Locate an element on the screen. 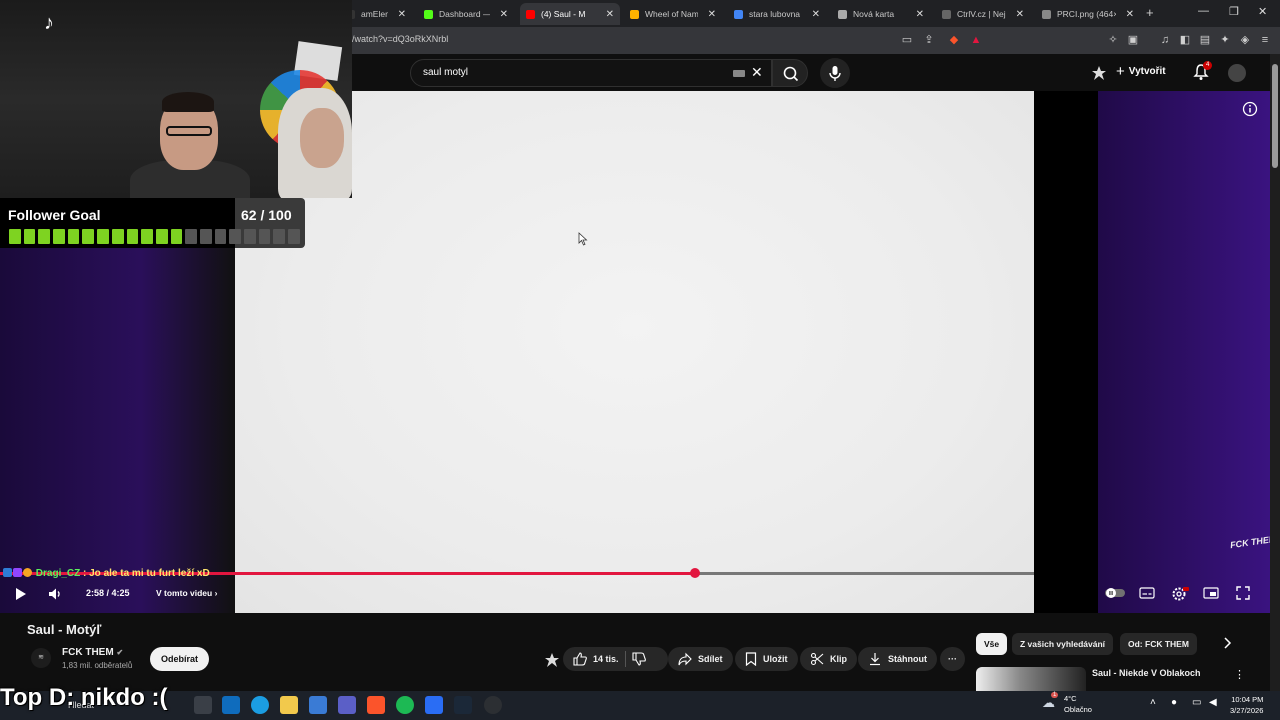 The height and width of the screenshot is (720, 1280). sidebar-icon: ◧ is located at coordinates (1185, 40).